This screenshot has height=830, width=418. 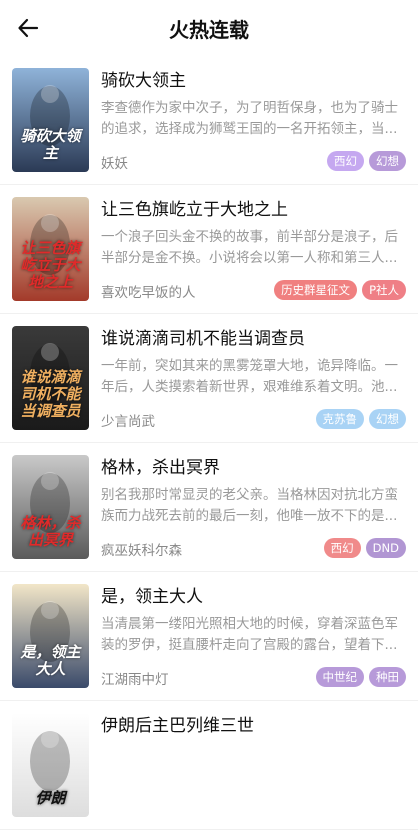 I want to click on genre-tag: P社人, so click(x=384, y=290).